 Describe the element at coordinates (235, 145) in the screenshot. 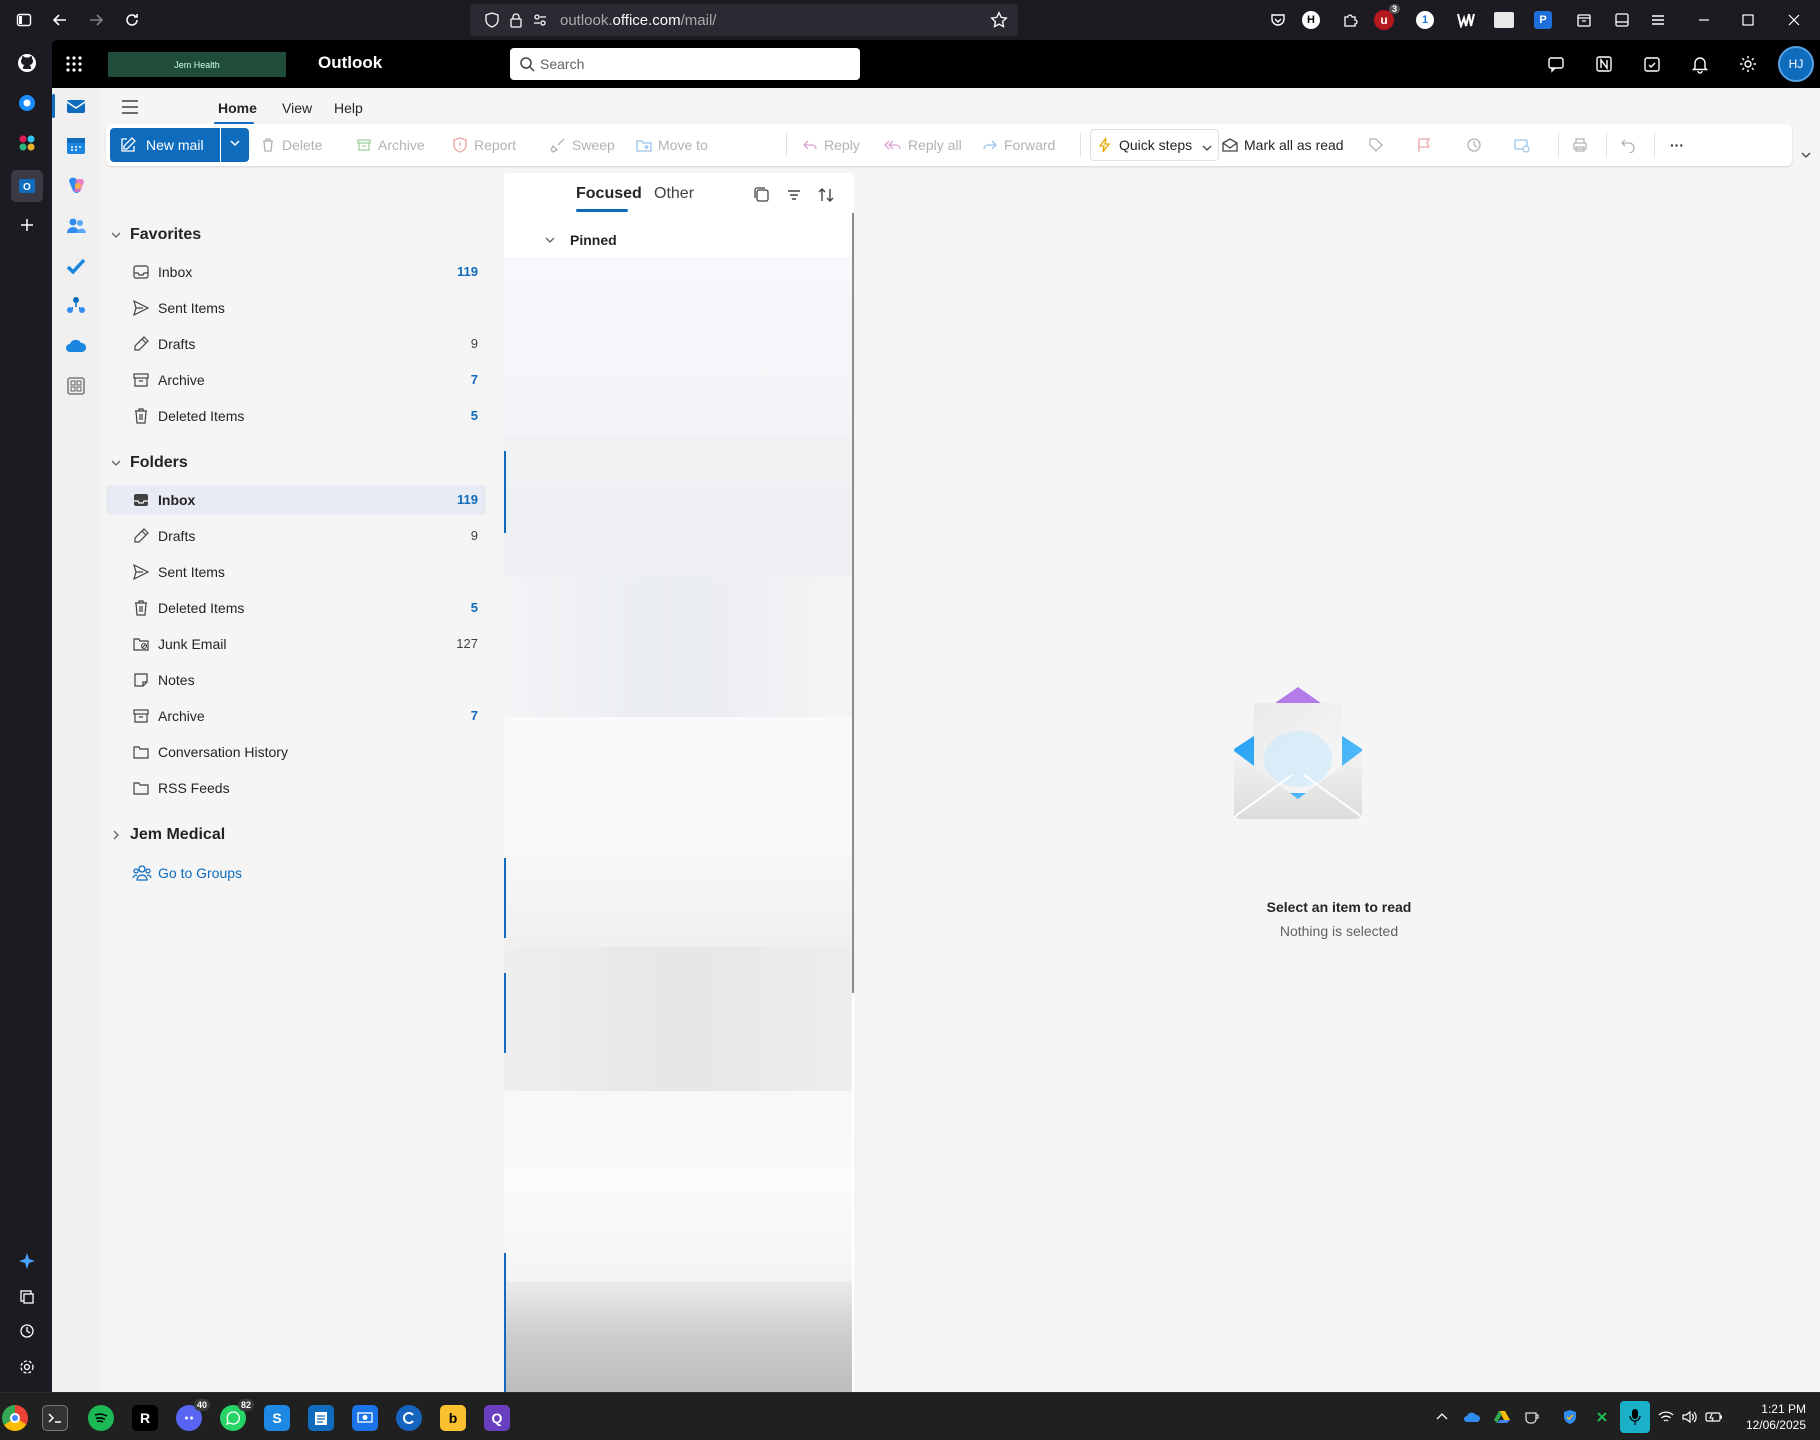

I see `new-mail-dropdown` at that location.